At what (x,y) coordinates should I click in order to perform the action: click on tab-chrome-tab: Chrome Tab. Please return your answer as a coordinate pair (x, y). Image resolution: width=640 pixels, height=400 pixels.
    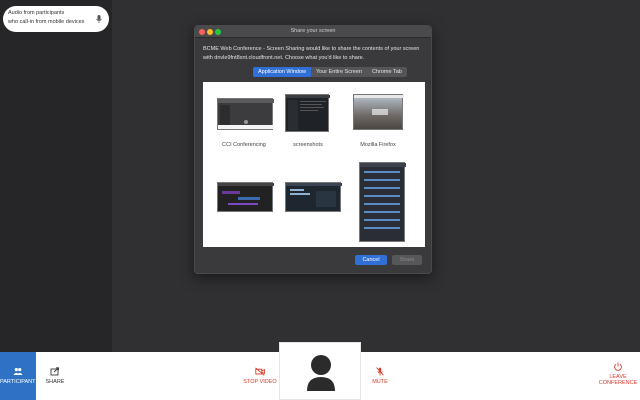
    Looking at the image, I should click on (387, 72).